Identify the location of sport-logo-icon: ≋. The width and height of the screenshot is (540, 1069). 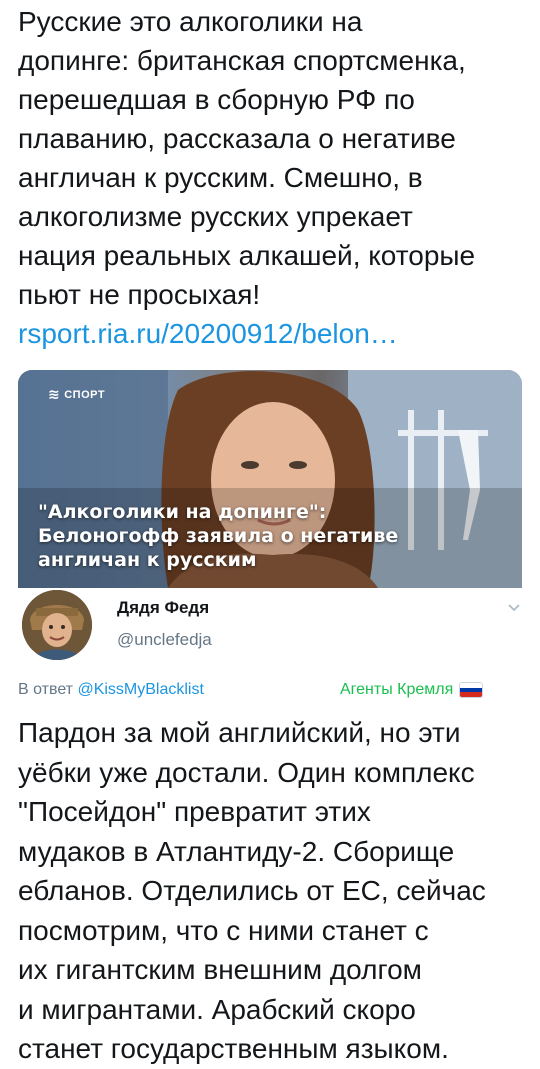
(54, 394).